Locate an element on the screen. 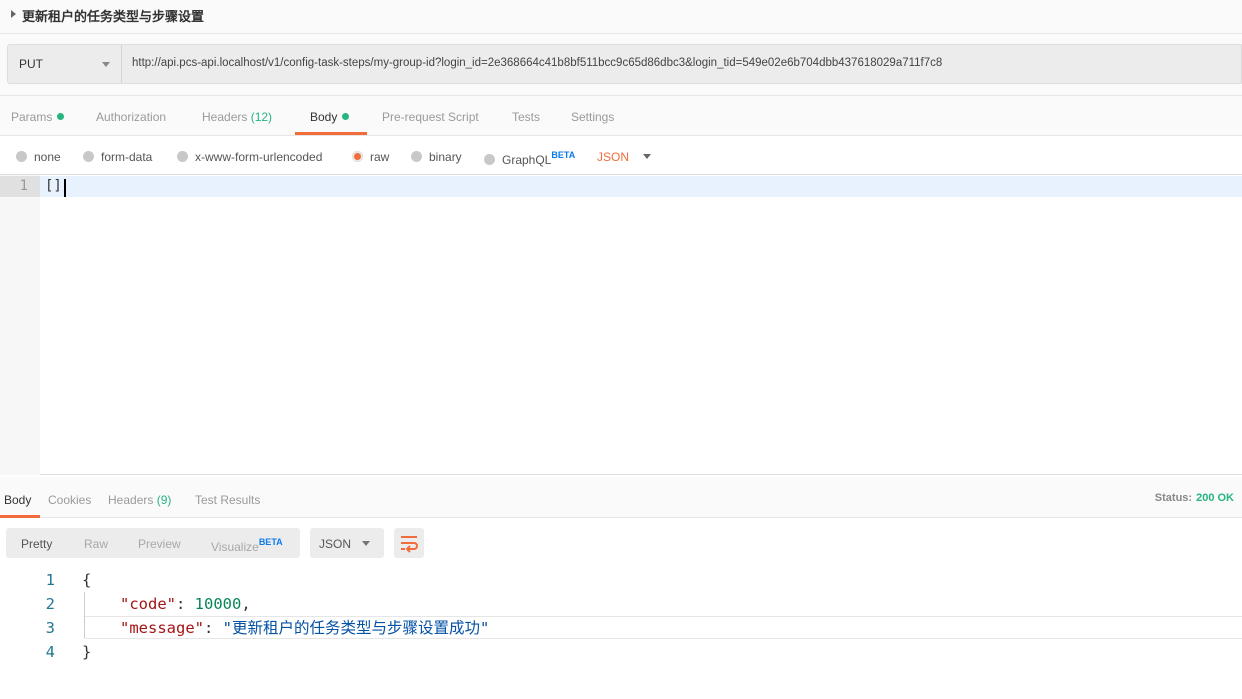 The width and height of the screenshot is (1242, 699). brace: } is located at coordinates (87, 652).